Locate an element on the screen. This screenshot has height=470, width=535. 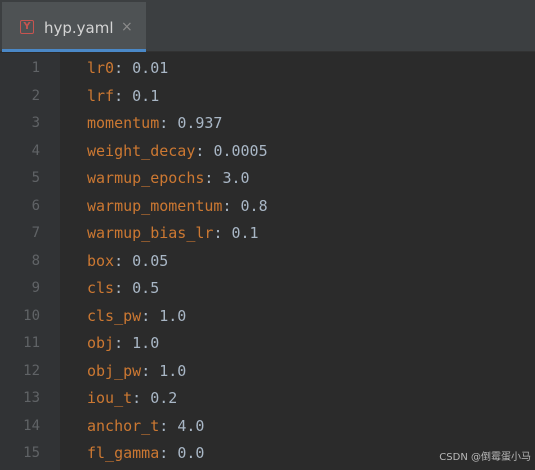
close-icon: × is located at coordinates (127, 27).